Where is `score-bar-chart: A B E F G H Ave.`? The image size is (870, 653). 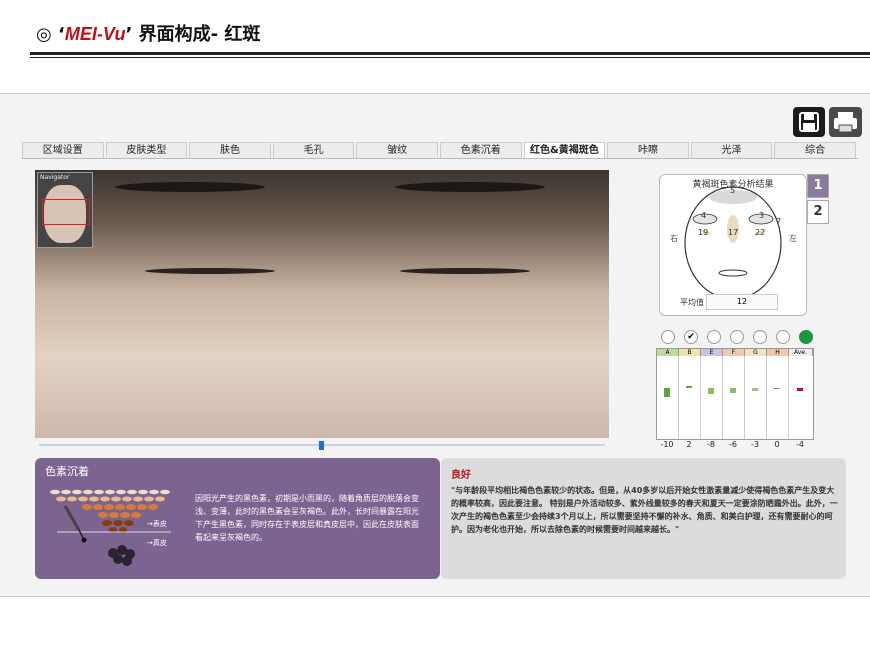 score-bar-chart: A B E F G H Ave. is located at coordinates (735, 394).